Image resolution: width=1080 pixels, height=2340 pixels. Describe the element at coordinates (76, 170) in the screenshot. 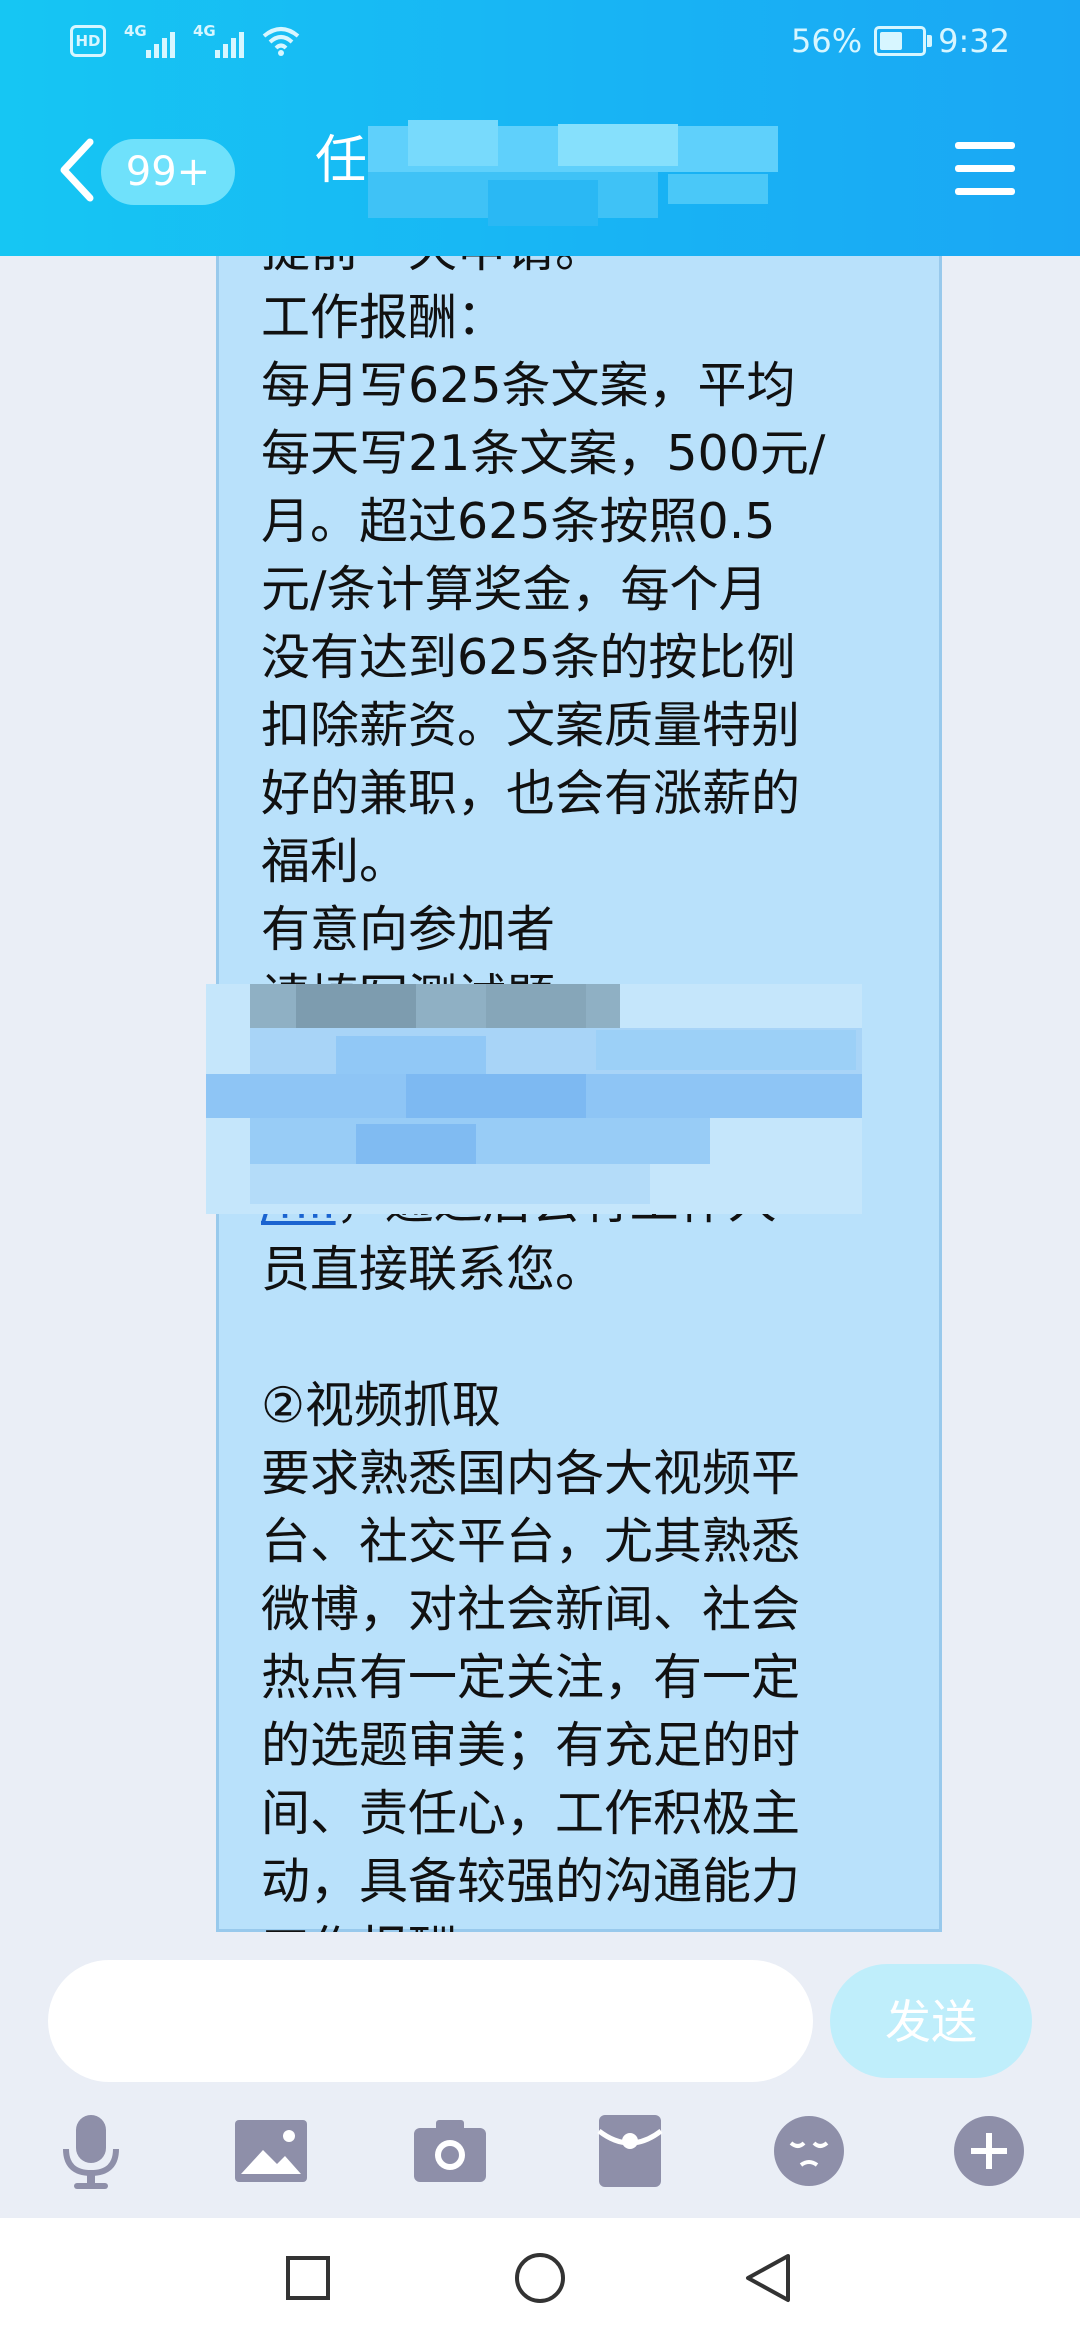

I see `back-button` at that location.